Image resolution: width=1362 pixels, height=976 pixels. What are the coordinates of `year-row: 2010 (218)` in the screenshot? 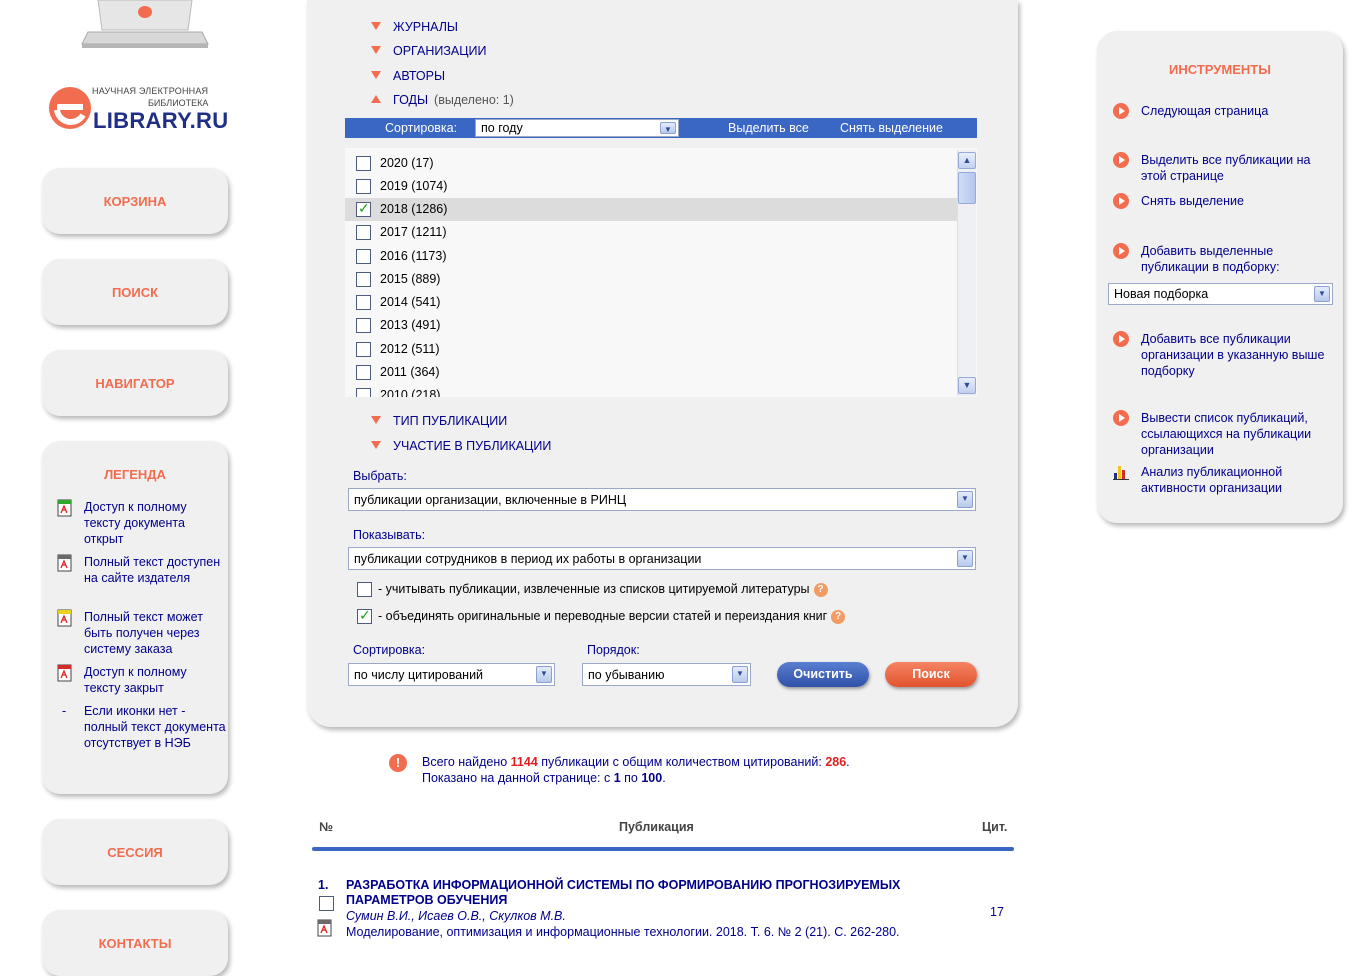 It's located at (651, 390).